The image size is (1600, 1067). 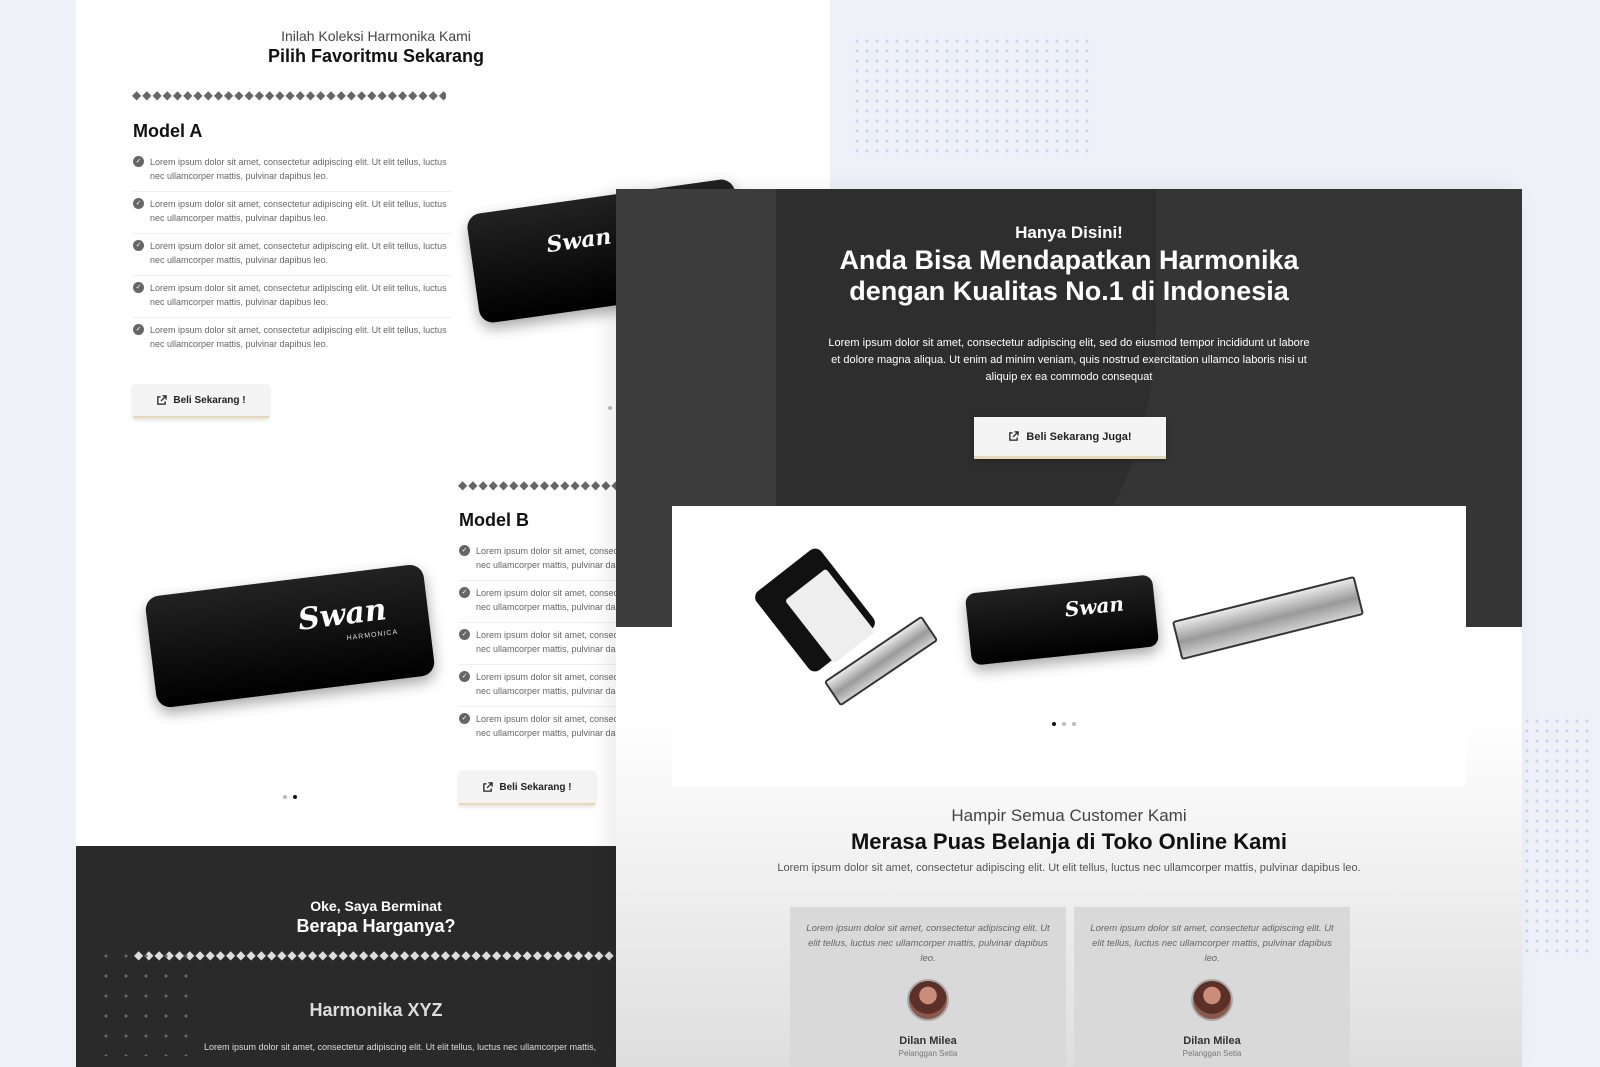 What do you see at coordinates (1069, 291) in the screenshot?
I see `hero-title-line2: dengan Kualitas No.1 di Indonesia` at bounding box center [1069, 291].